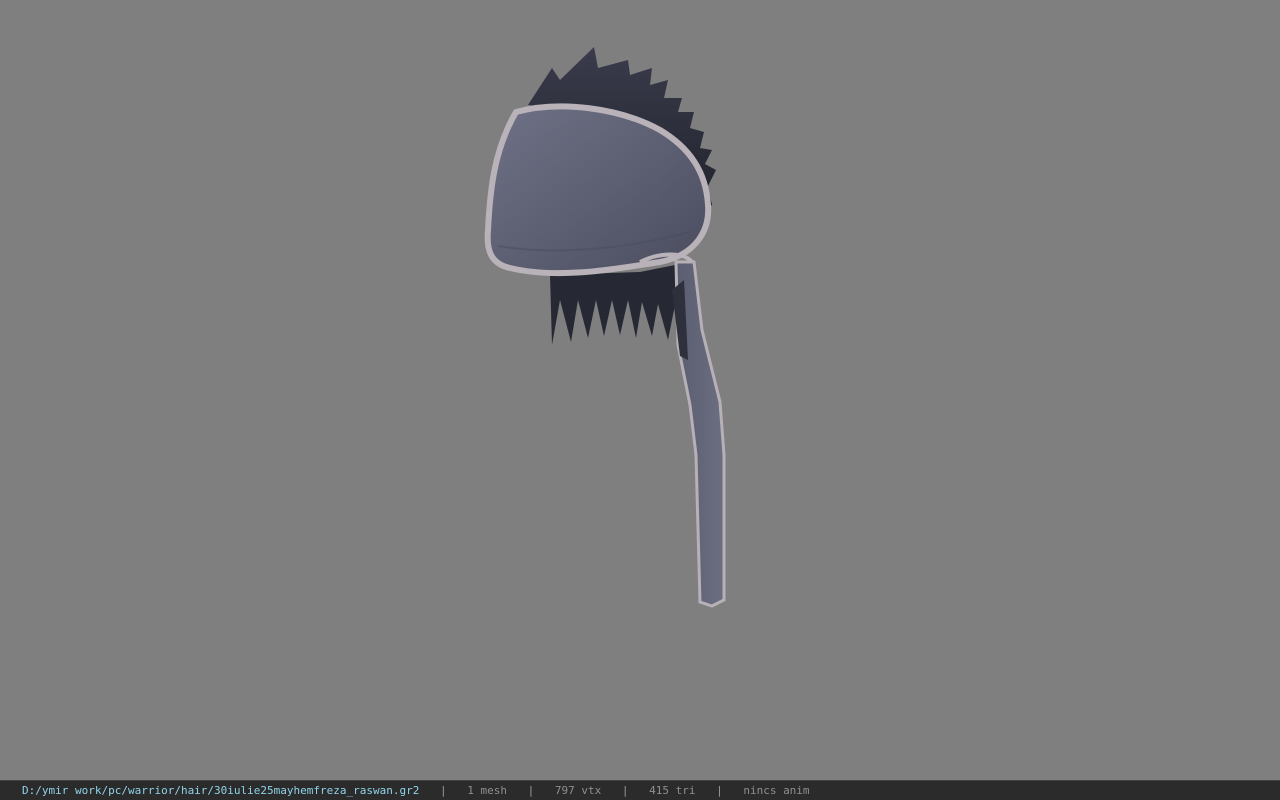 This screenshot has height=800, width=1280. I want to click on hat-tail-ribbon, so click(699, 434).